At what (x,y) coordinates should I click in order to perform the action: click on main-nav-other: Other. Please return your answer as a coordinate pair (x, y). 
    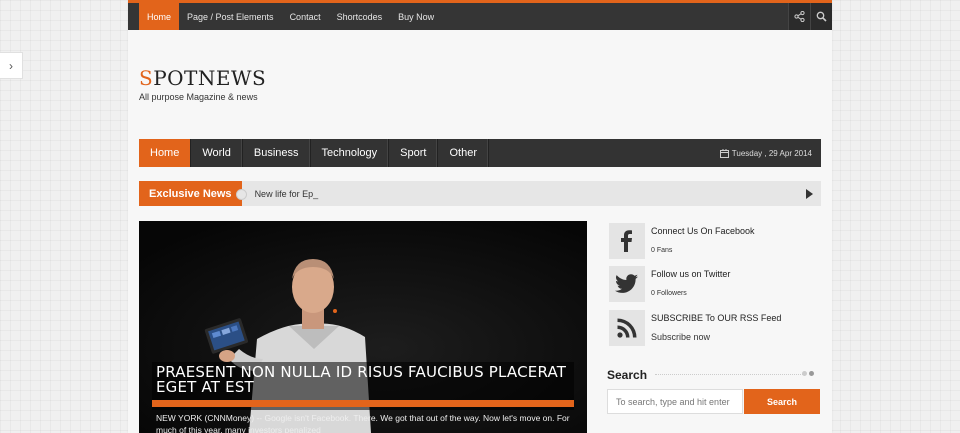
    Looking at the image, I should click on (463, 153).